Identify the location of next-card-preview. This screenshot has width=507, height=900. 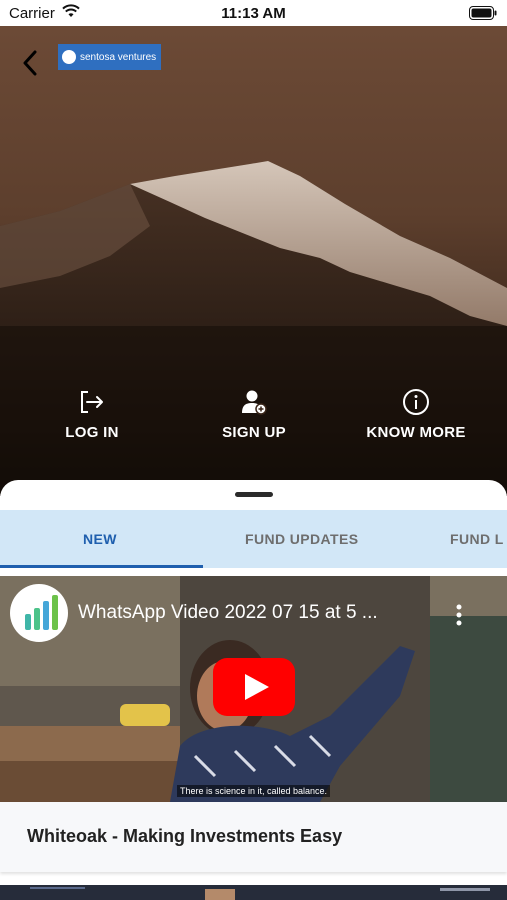
(253, 892).